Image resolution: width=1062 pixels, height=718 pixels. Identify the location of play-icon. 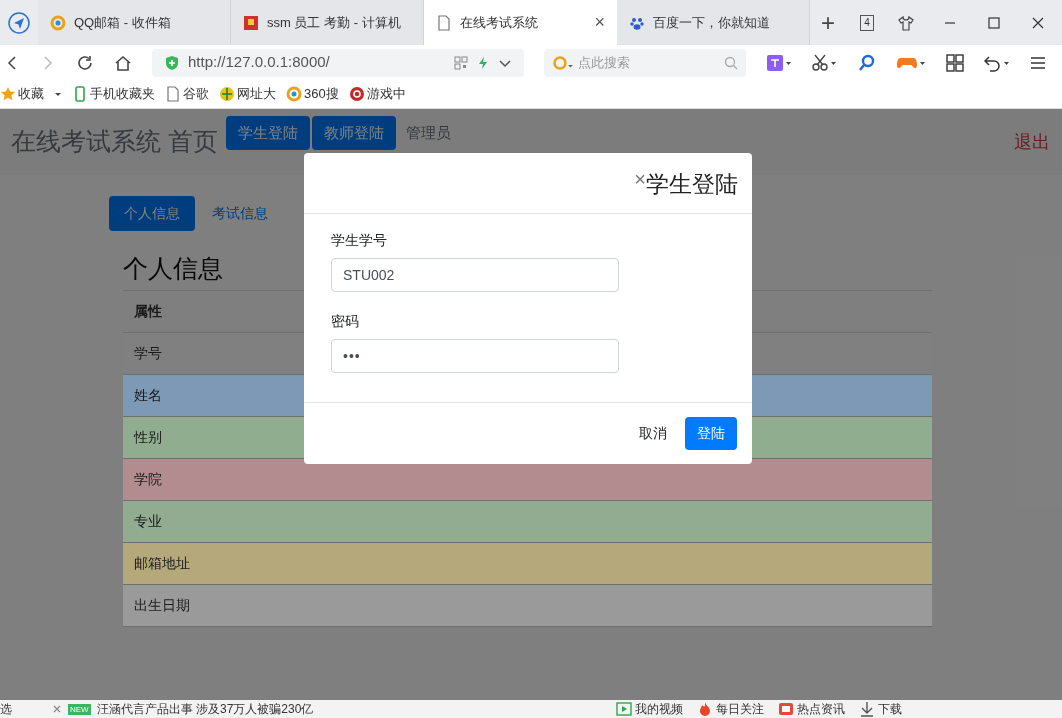
(624, 709).